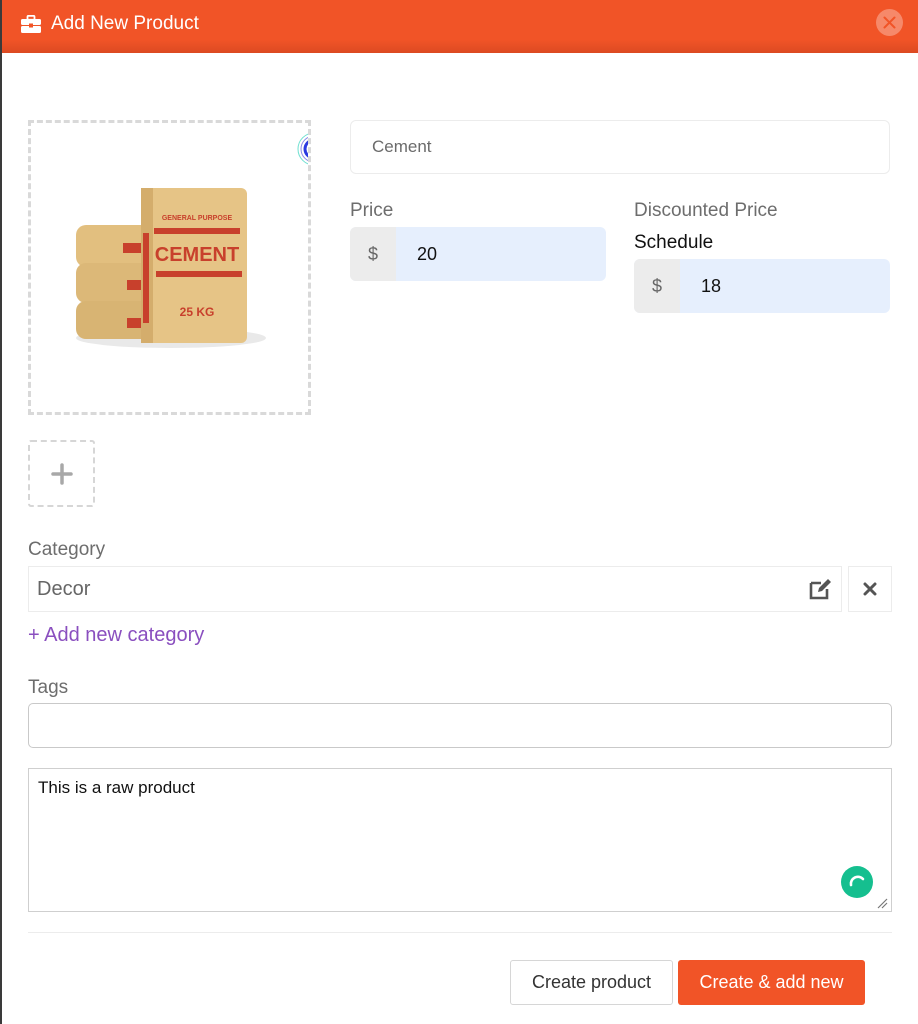  Describe the element at coordinates (373, 254) in the screenshot. I see `price-currency-addon: $` at that location.